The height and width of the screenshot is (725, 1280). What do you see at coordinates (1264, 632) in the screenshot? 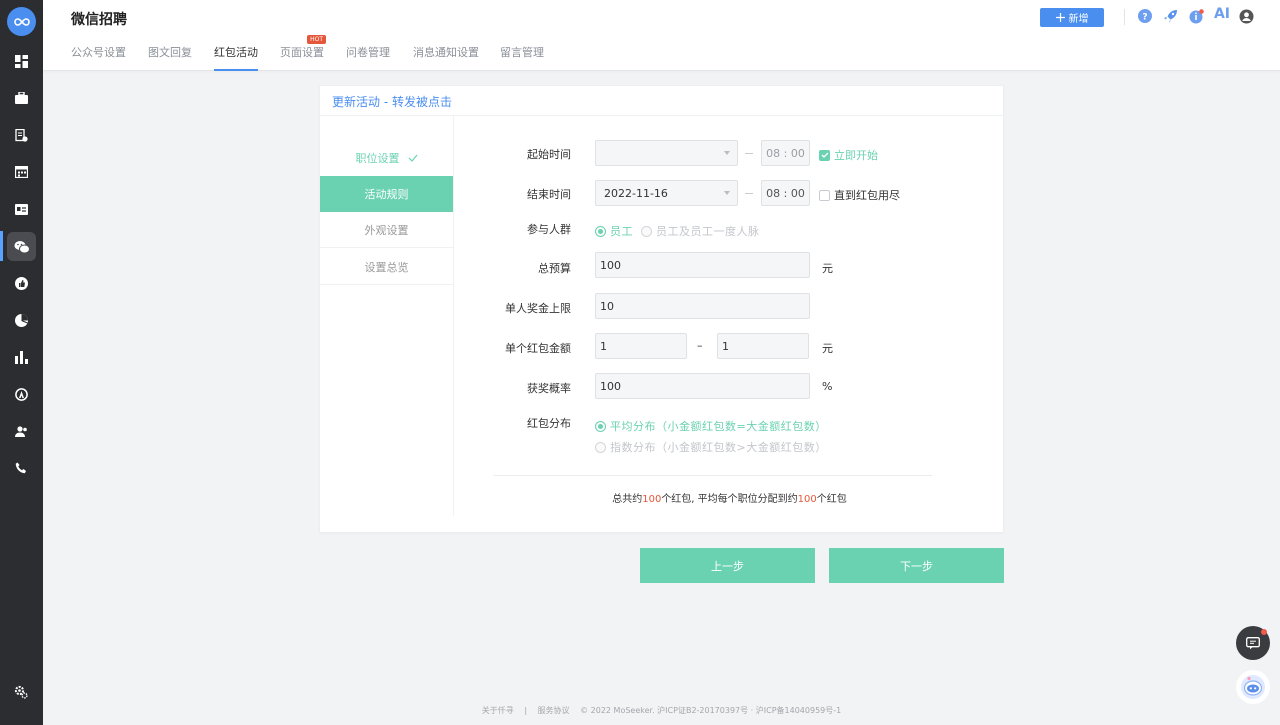
I see `notification-dot` at bounding box center [1264, 632].